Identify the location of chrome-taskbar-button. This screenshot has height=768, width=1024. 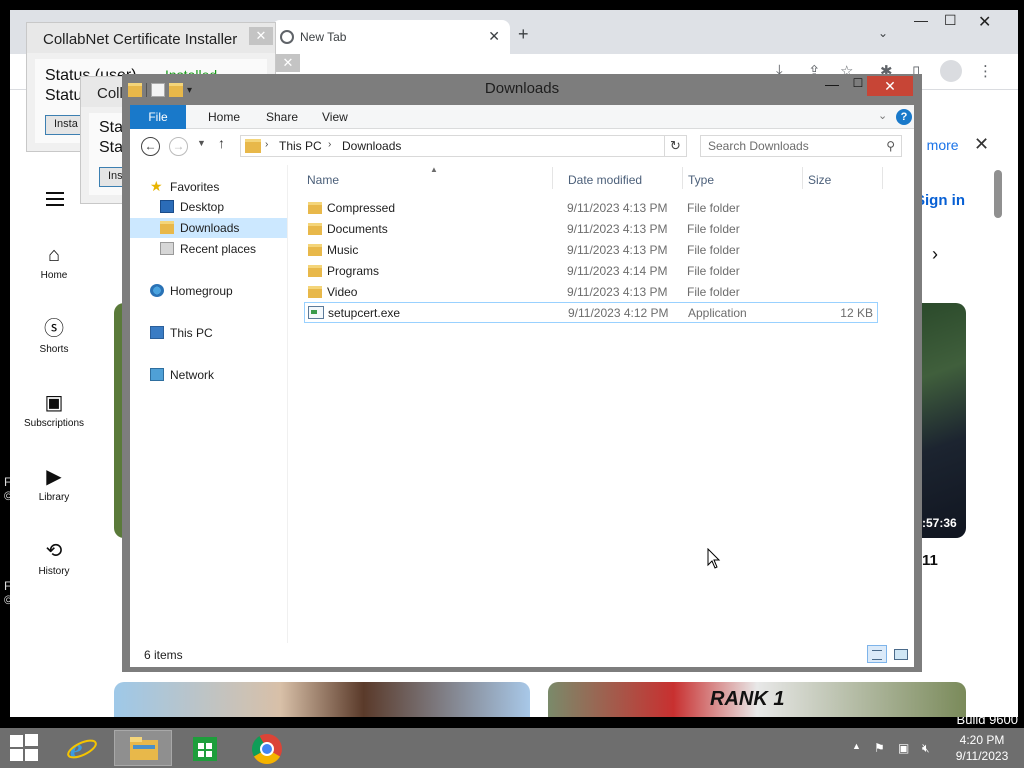
(267, 748).